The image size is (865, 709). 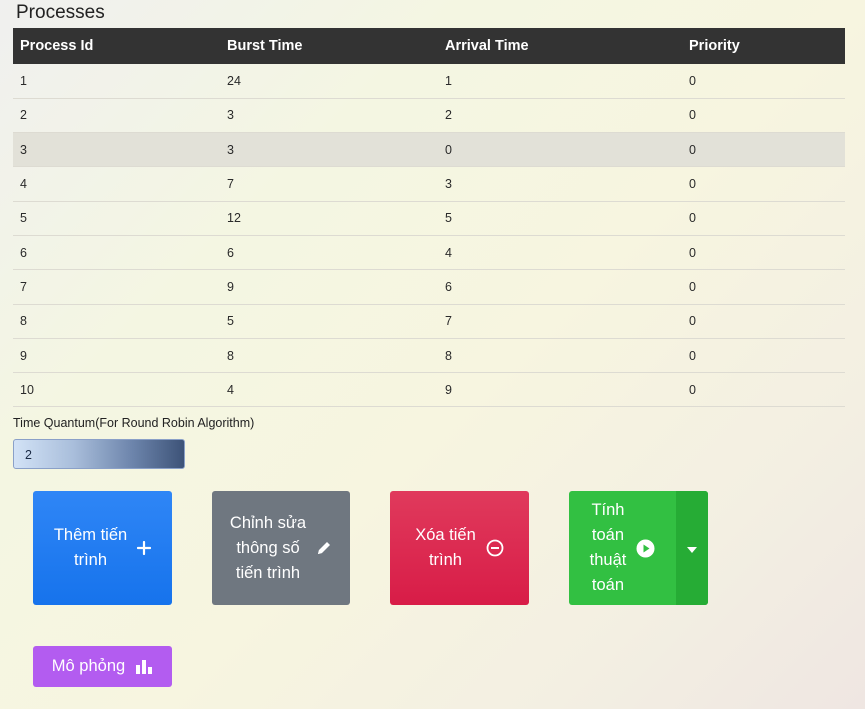 What do you see at coordinates (23, 184) in the screenshot?
I see `cell-process-id: 4` at bounding box center [23, 184].